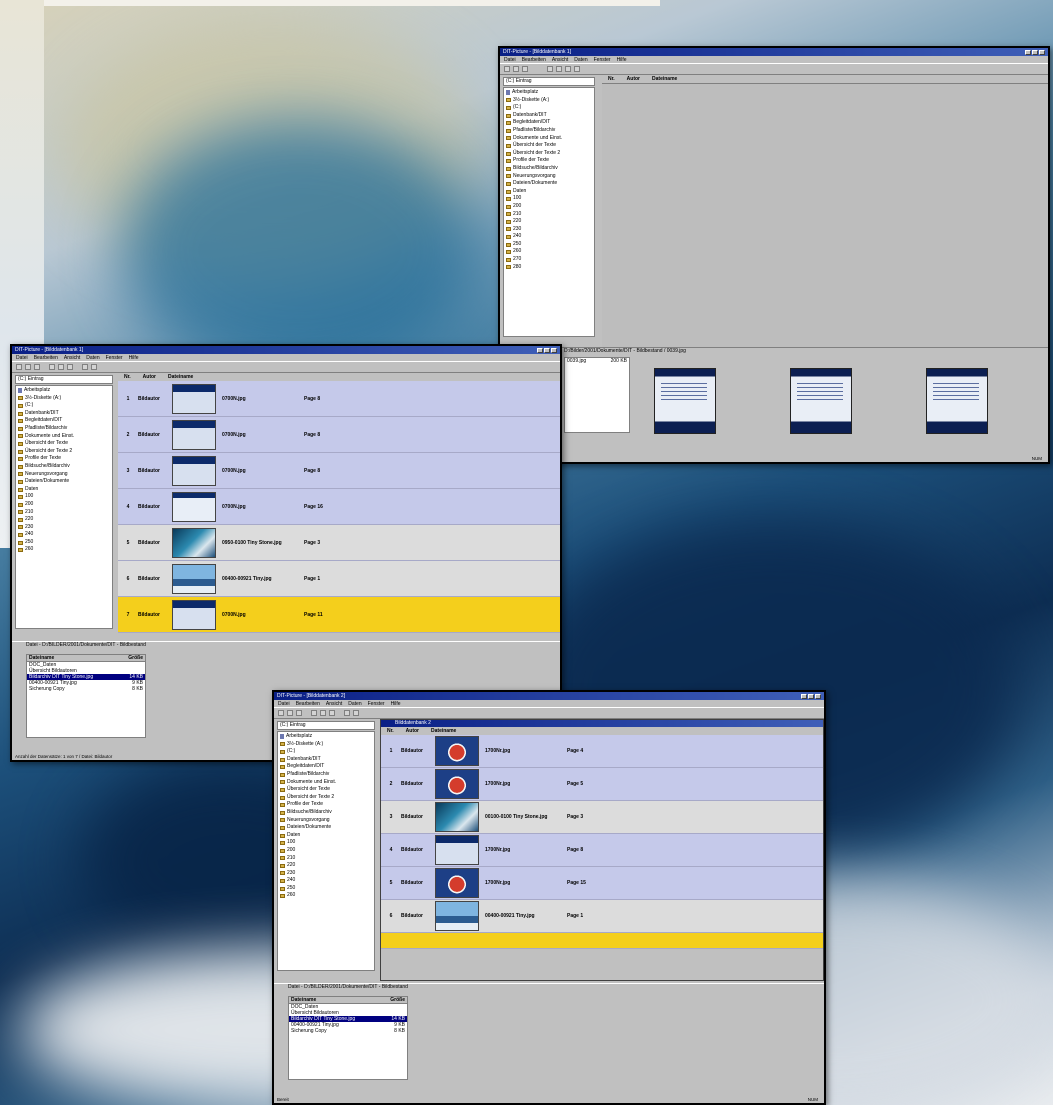  Describe the element at coordinates (568, 69) in the screenshot. I see `print-icon` at that location.